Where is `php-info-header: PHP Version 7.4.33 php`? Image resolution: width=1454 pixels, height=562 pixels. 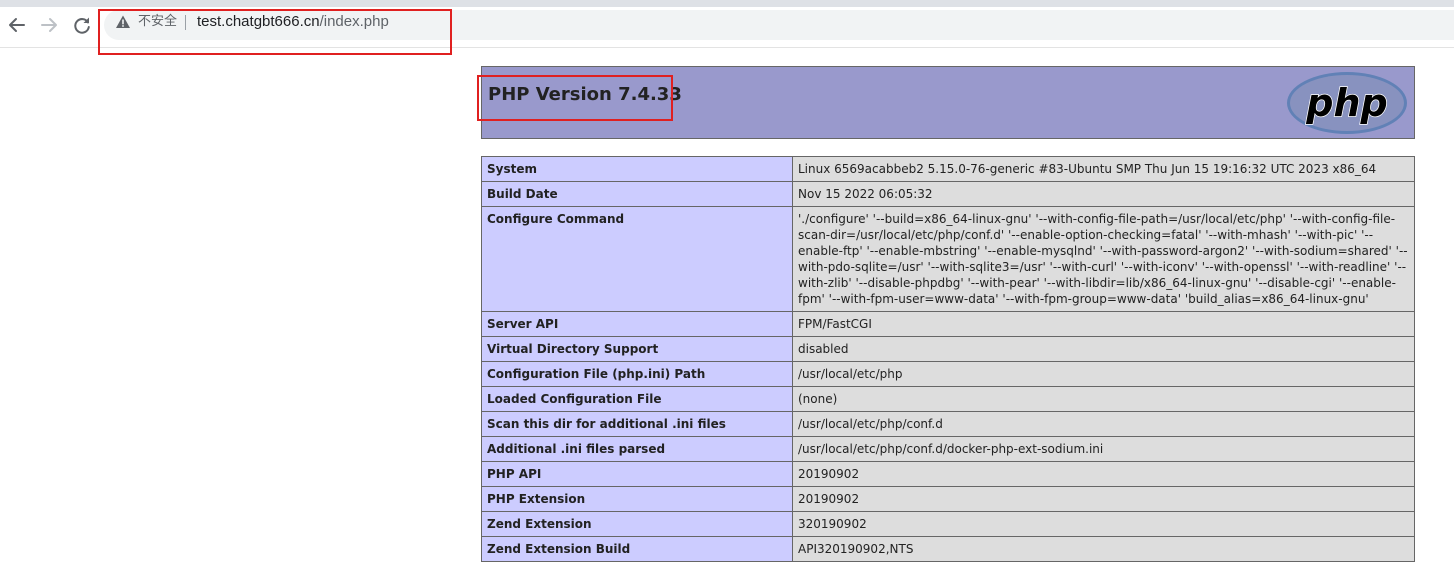
php-info-header: PHP Version 7.4.33 php is located at coordinates (948, 102).